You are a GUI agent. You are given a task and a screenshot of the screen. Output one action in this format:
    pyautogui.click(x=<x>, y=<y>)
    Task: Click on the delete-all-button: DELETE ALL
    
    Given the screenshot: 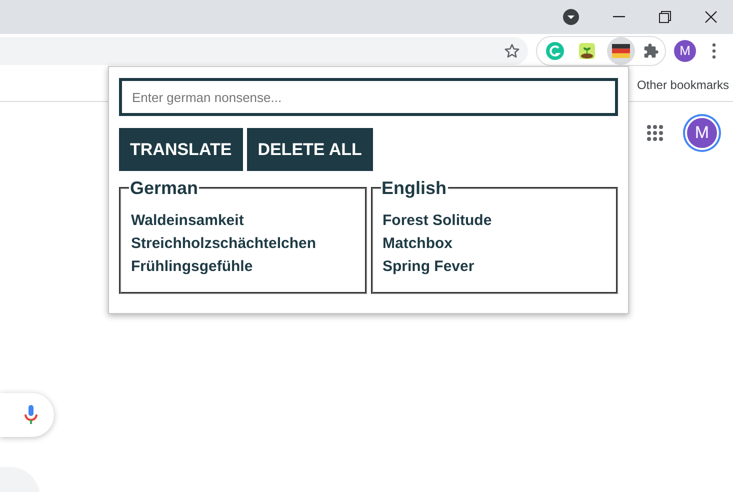 What is the action you would take?
    pyautogui.click(x=309, y=149)
    